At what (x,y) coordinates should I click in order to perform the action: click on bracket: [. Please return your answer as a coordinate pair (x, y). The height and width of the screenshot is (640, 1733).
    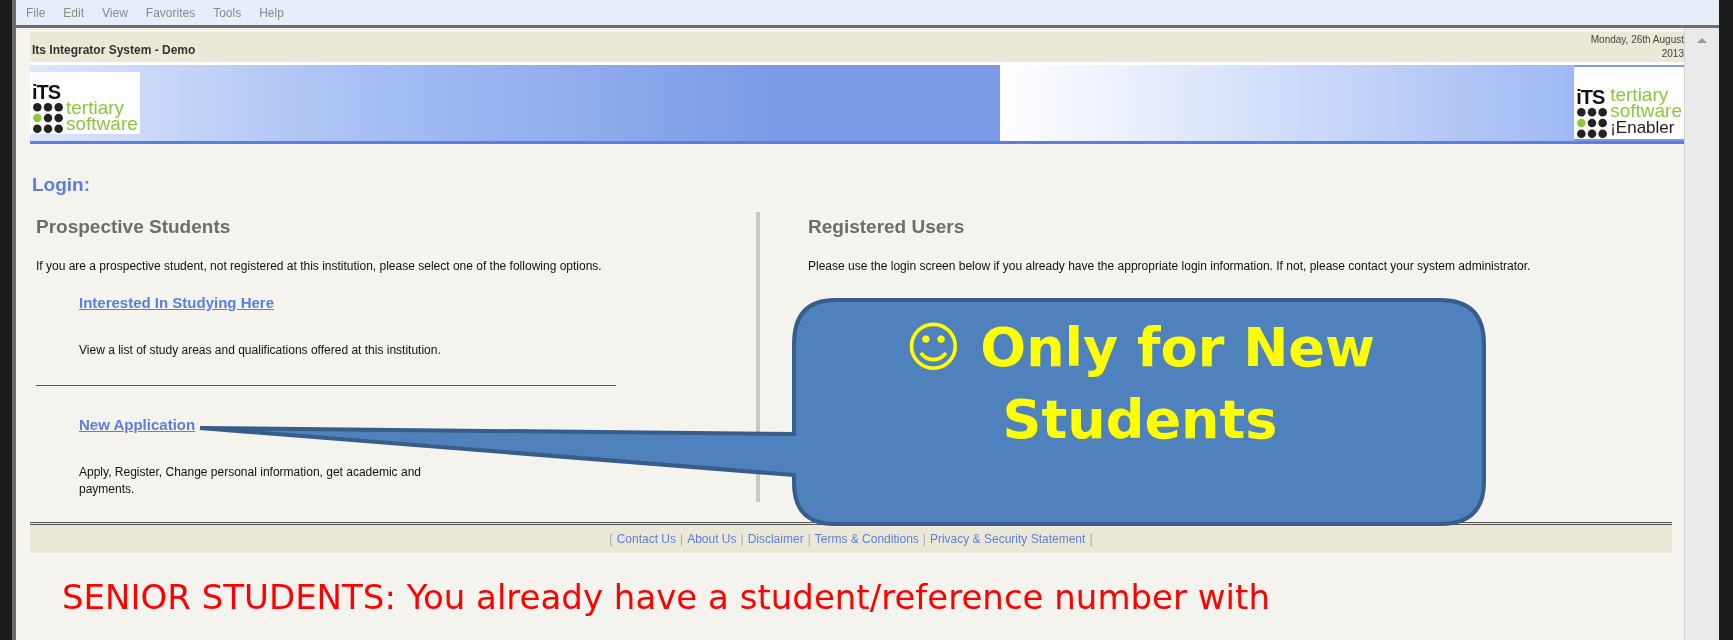
    Looking at the image, I should click on (611, 539).